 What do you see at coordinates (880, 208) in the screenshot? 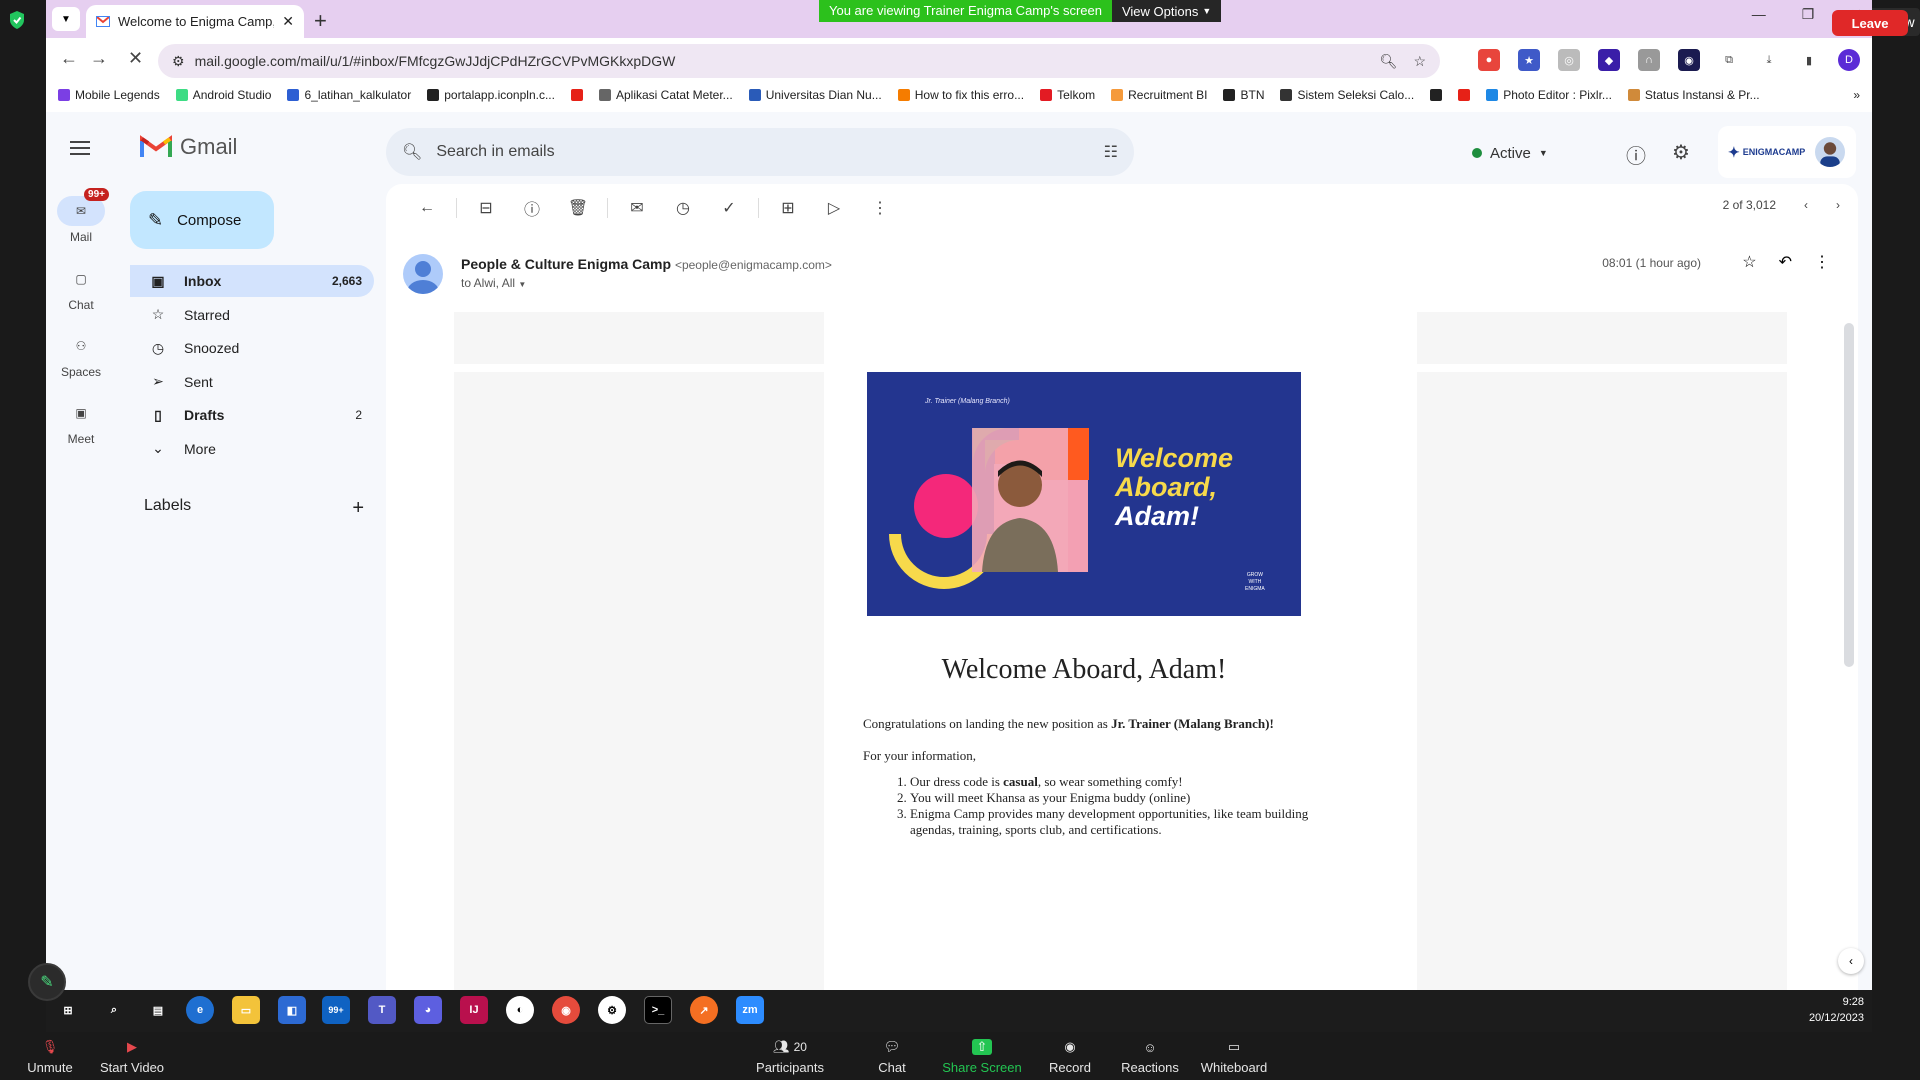
I see `more-options-icon: ⋮` at bounding box center [880, 208].